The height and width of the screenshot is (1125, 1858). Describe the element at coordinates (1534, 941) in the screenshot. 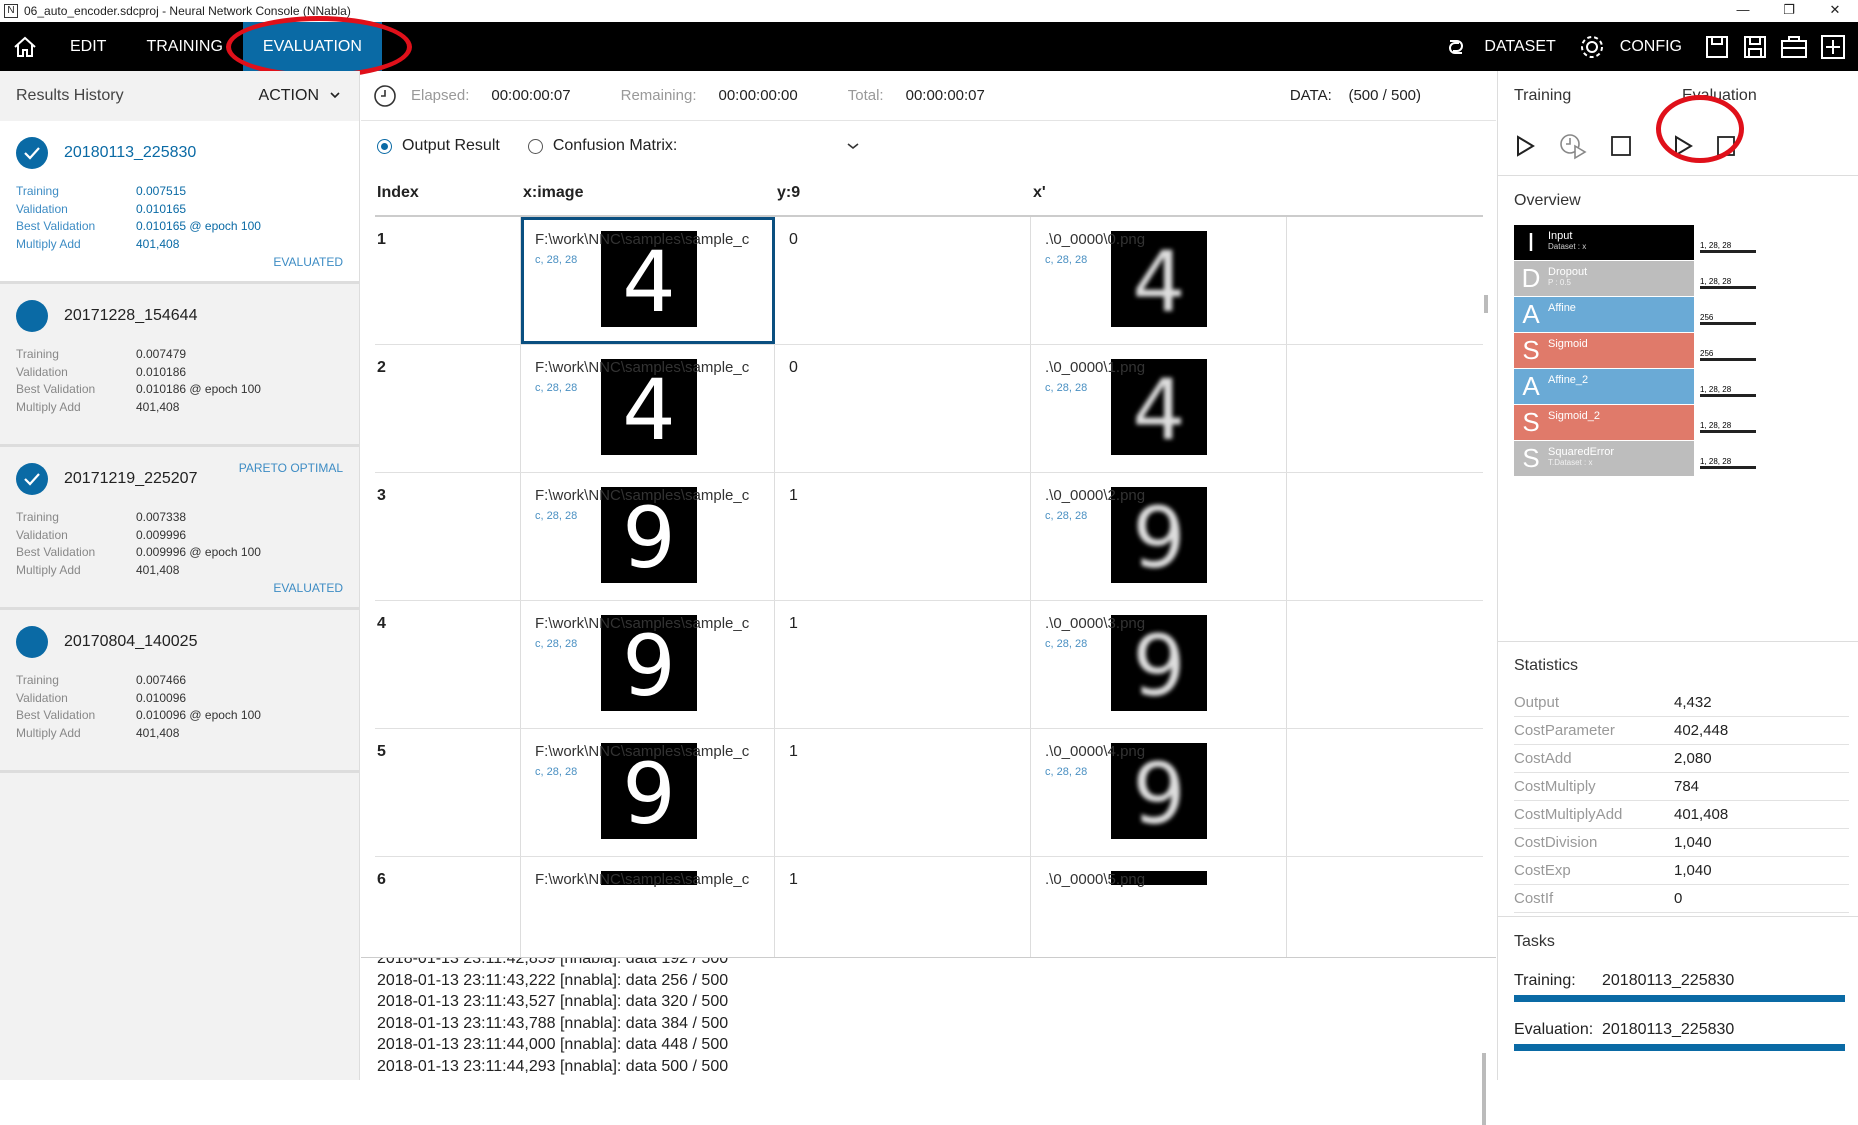

I see `tasks-label: Tasks` at that location.